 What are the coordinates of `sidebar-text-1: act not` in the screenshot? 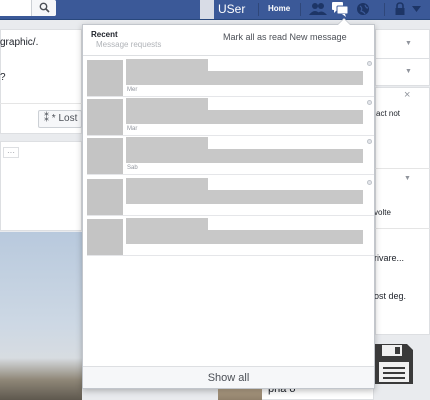 It's located at (388, 113).